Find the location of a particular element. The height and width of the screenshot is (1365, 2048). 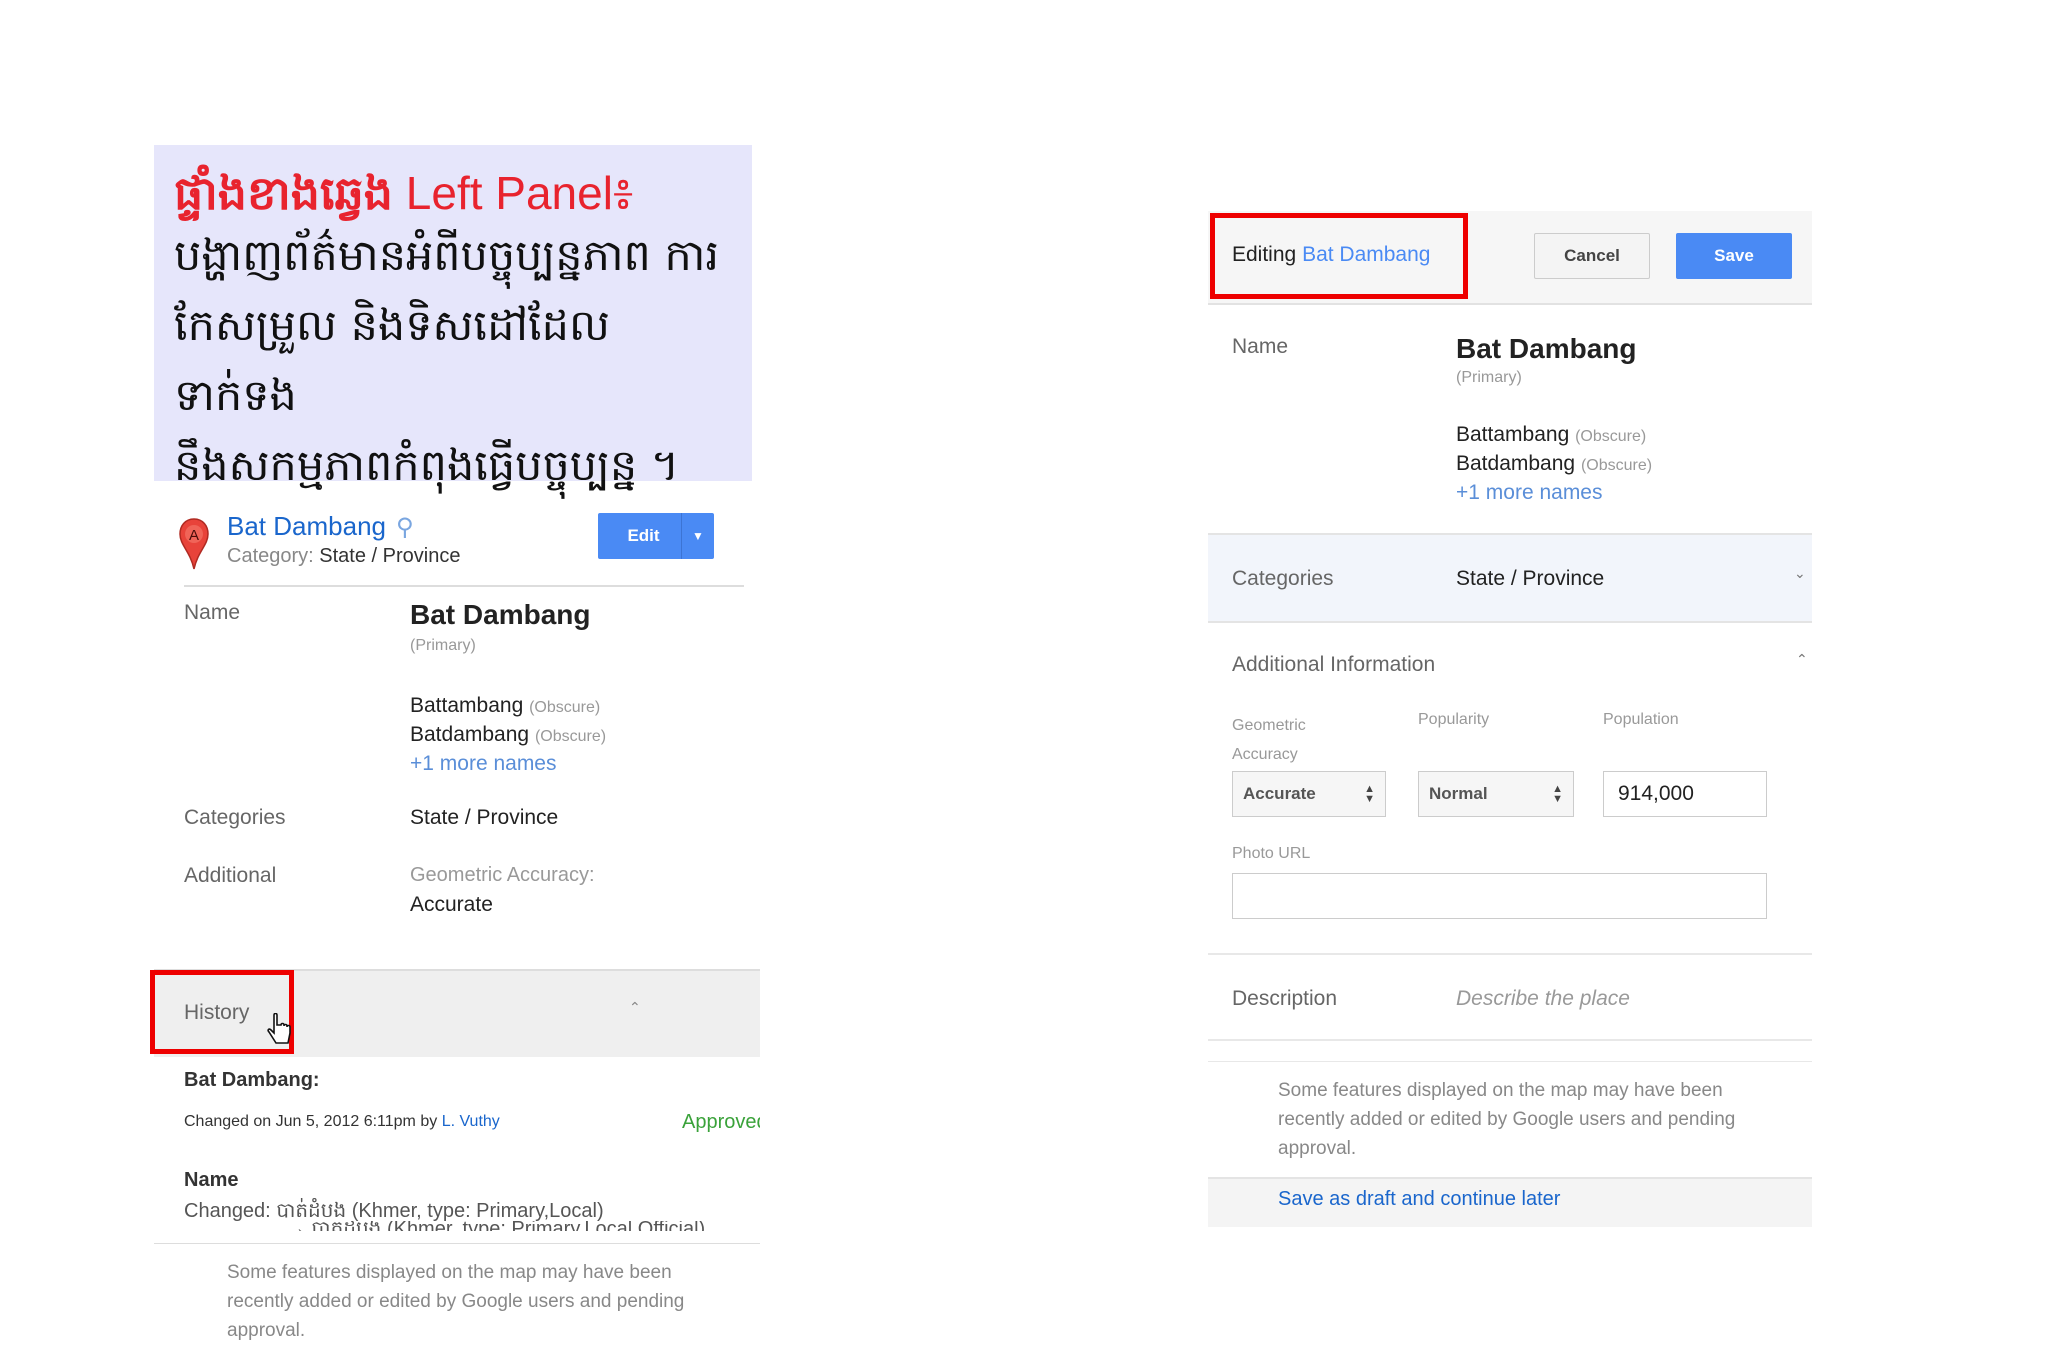

geo-accuracy-label: Geometric Accuracy is located at coordinates (1269, 740).